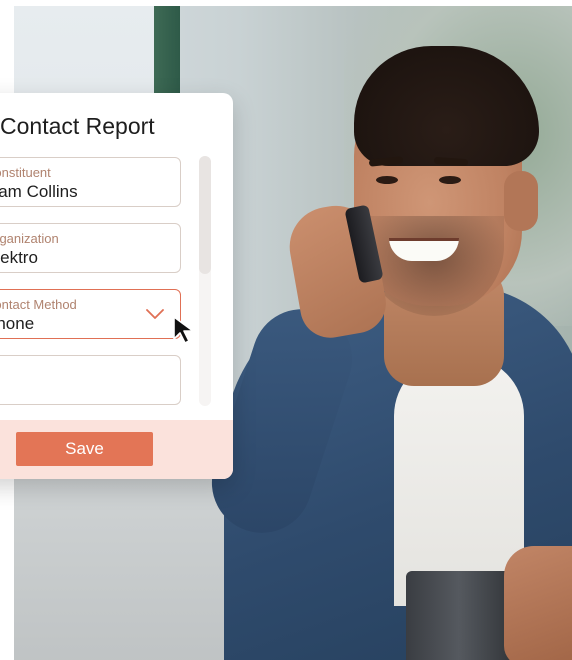 The height and width of the screenshot is (660, 572). What do you see at coordinates (25, 172) in the screenshot?
I see `field-label: Constituent` at bounding box center [25, 172].